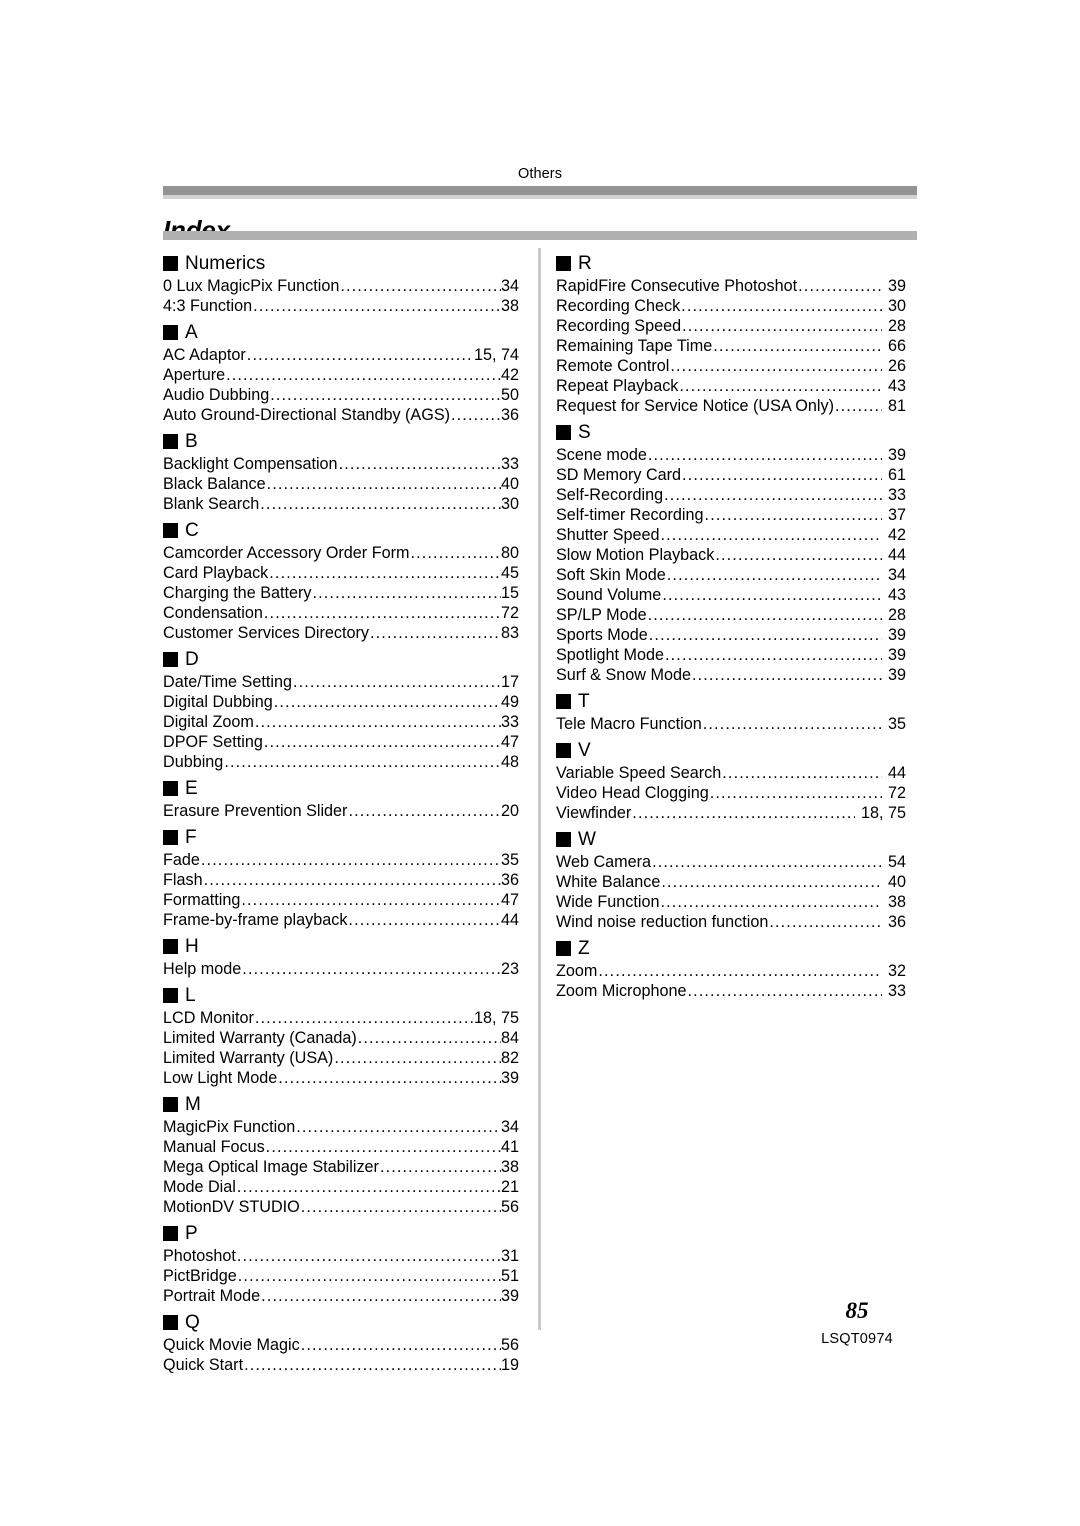  Describe the element at coordinates (341, 1233) in the screenshot. I see `index-section-heading: P` at that location.